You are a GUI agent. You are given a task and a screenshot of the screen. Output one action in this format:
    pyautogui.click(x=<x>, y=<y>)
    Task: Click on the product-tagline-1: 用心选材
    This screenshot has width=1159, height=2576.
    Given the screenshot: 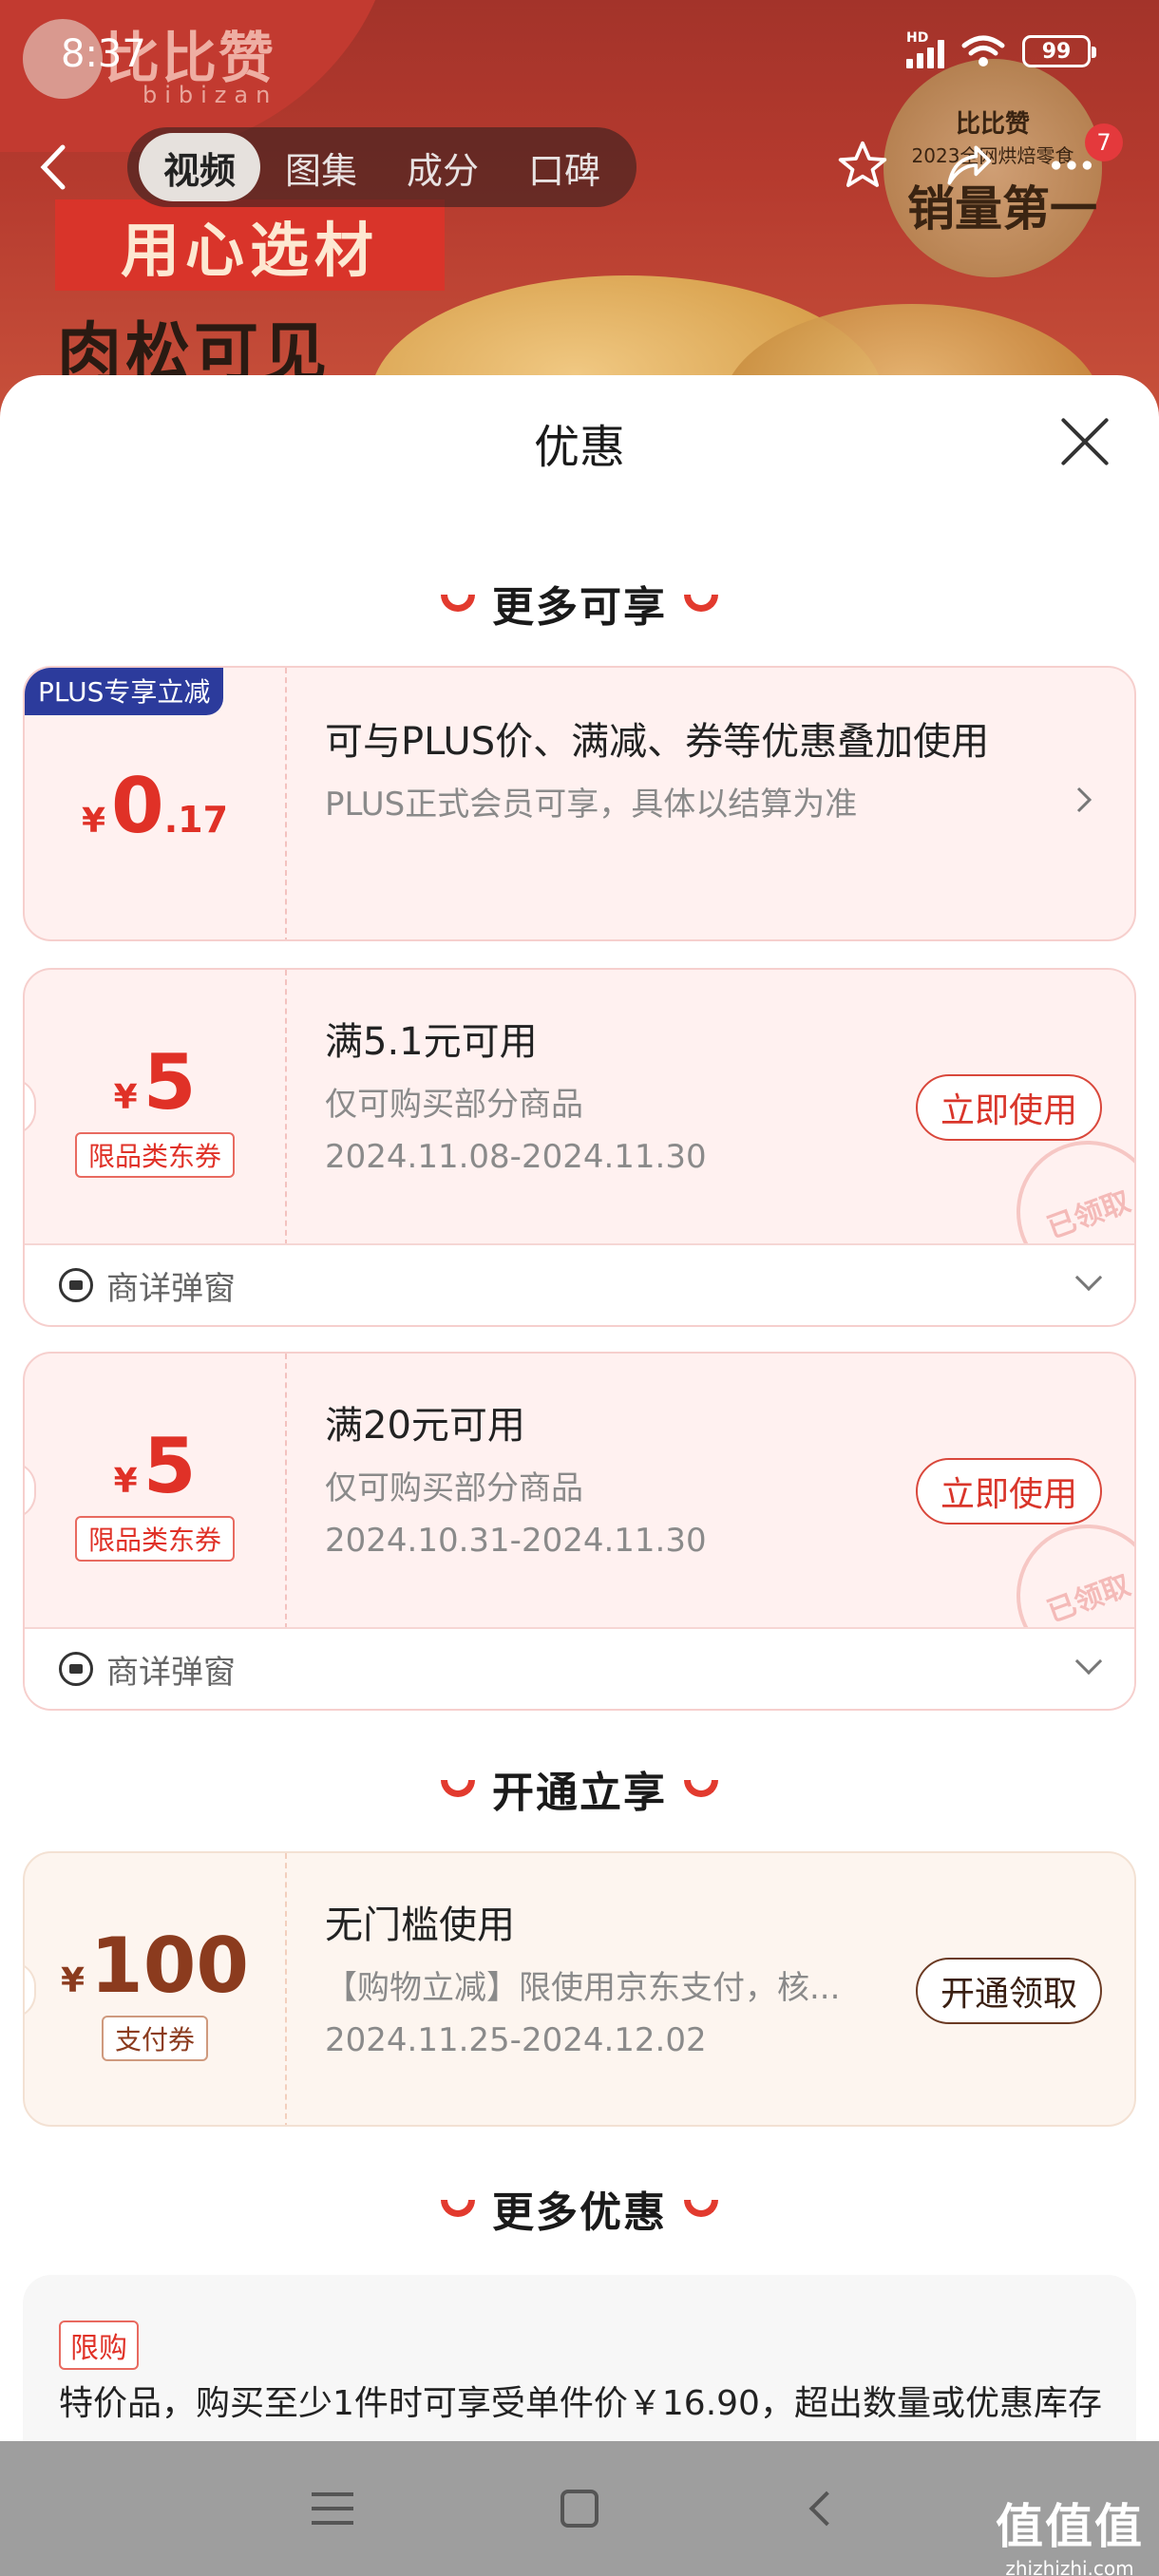 What is the action you would take?
    pyautogui.click(x=250, y=245)
    